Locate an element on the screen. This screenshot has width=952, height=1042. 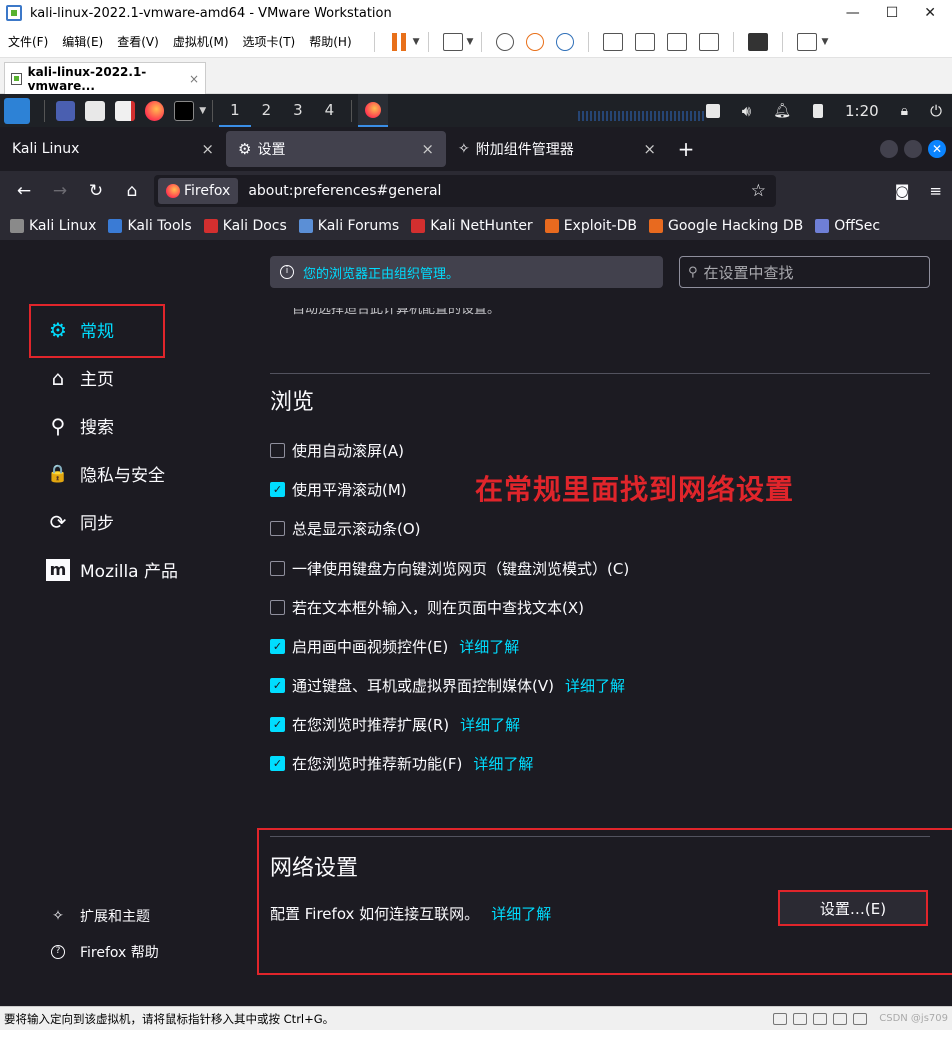
network-settings-button: 设置…(E) is located at coordinates (853, 908).